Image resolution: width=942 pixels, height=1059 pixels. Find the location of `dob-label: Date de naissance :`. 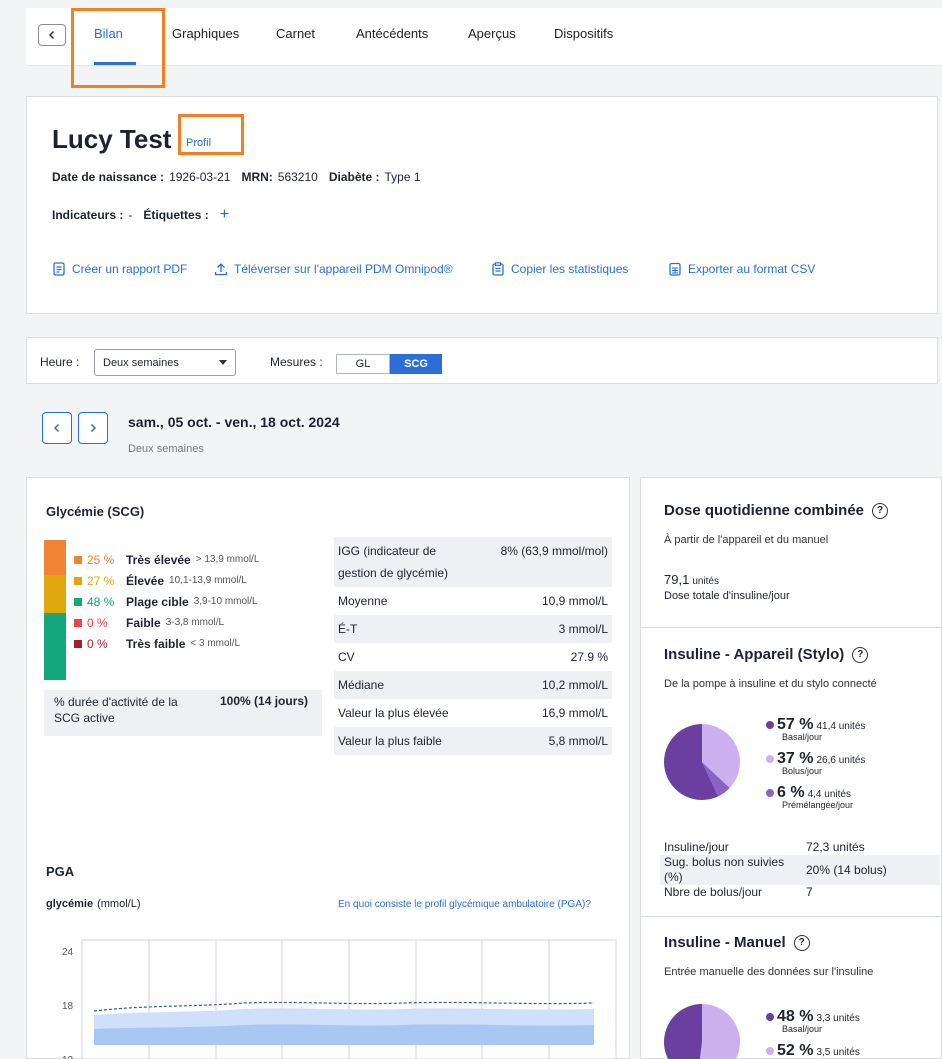

dob-label: Date de naissance : is located at coordinates (108, 177).